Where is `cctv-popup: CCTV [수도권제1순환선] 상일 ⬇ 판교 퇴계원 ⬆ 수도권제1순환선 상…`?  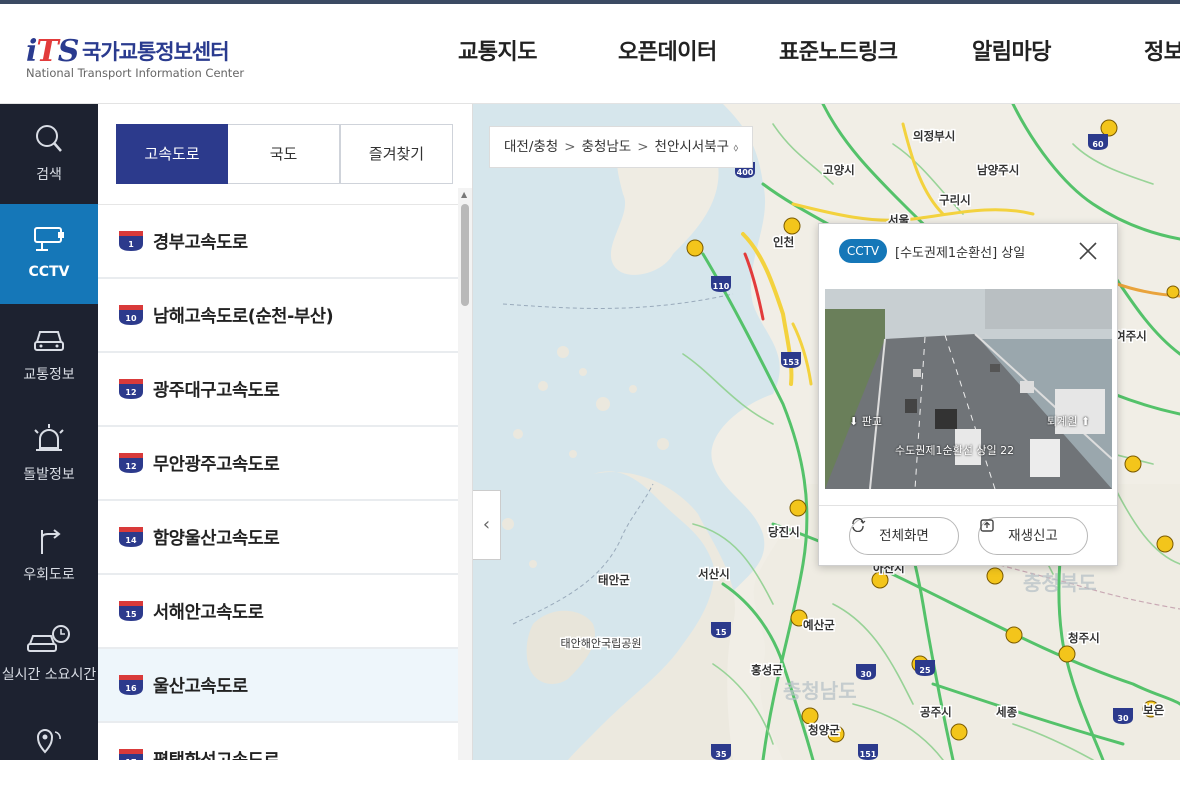 cctv-popup: CCTV [수도권제1순환선] 상일 ⬇ 판교 퇴계원 ⬆ 수도권제1순환선 상… is located at coordinates (968, 394).